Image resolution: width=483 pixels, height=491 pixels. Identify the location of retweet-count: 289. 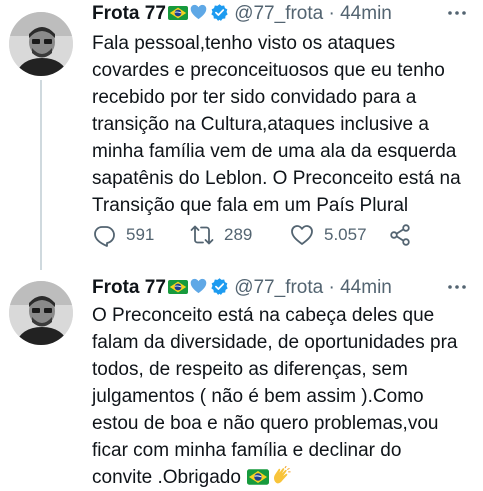
(238, 234).